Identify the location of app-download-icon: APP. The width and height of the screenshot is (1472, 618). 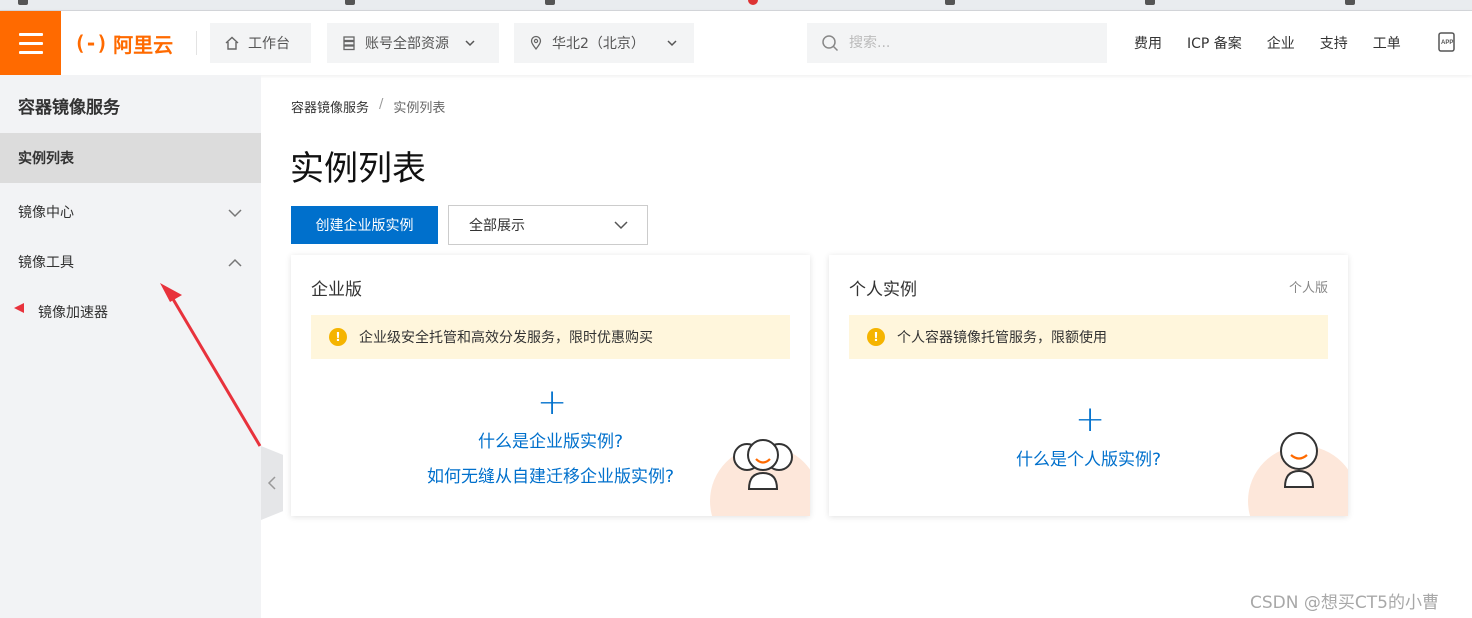
(1447, 42).